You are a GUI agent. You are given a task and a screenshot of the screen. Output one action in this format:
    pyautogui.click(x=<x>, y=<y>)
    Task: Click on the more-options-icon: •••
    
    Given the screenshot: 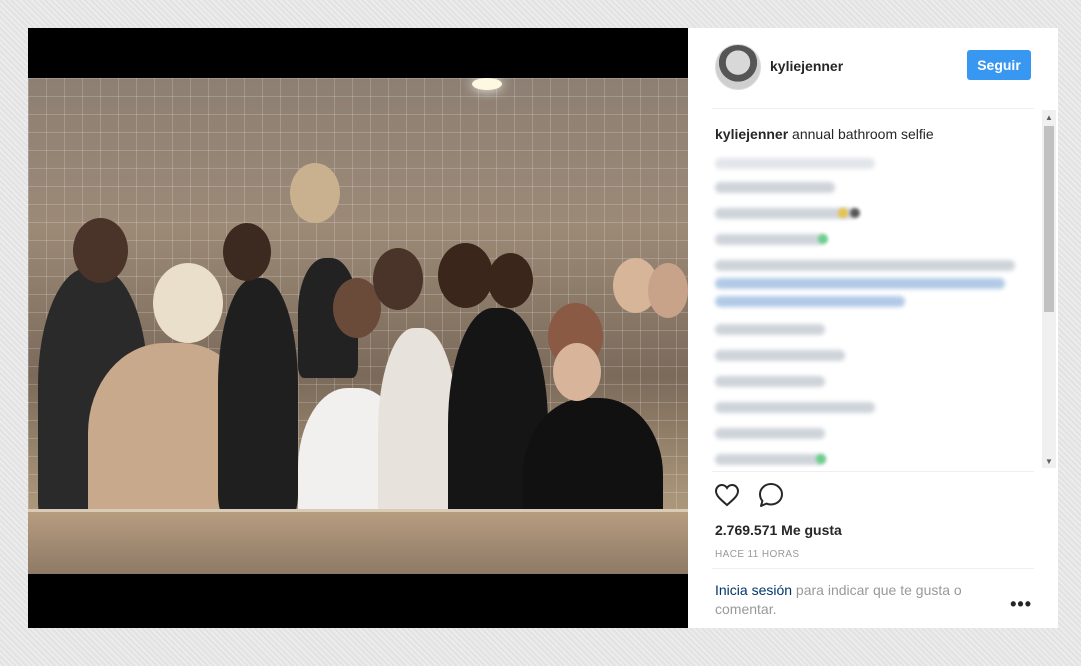 What is the action you would take?
    pyautogui.click(x=1021, y=604)
    